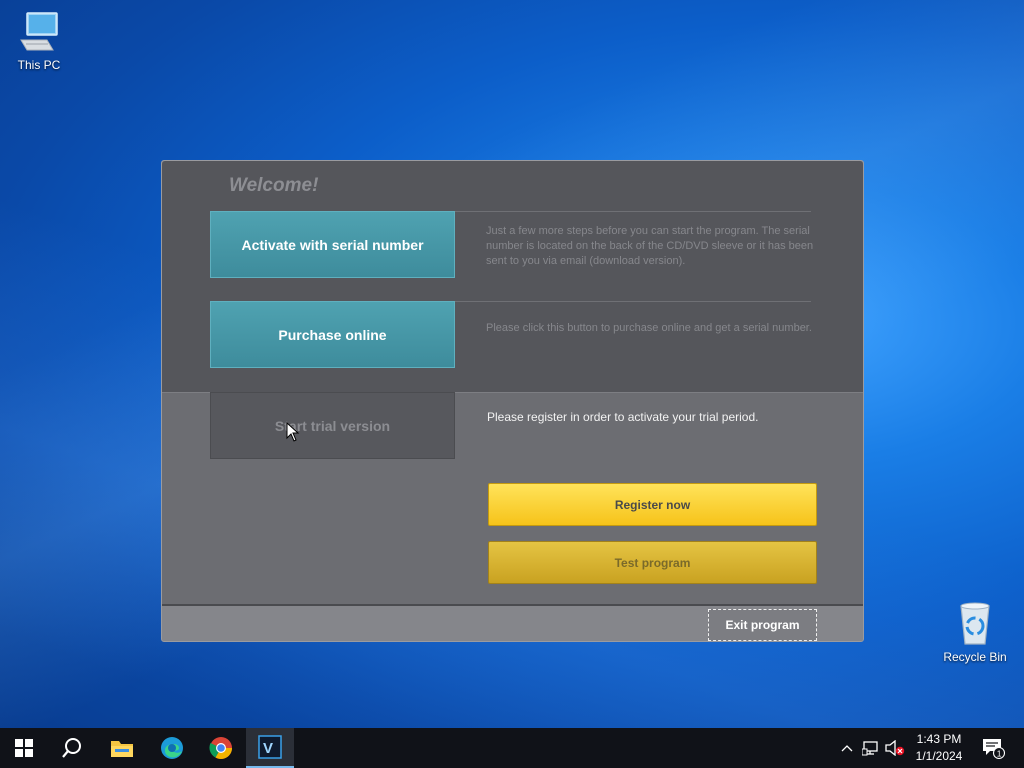 The height and width of the screenshot is (768, 1024). I want to click on clock-date: 1/1/2024, so click(939, 756).